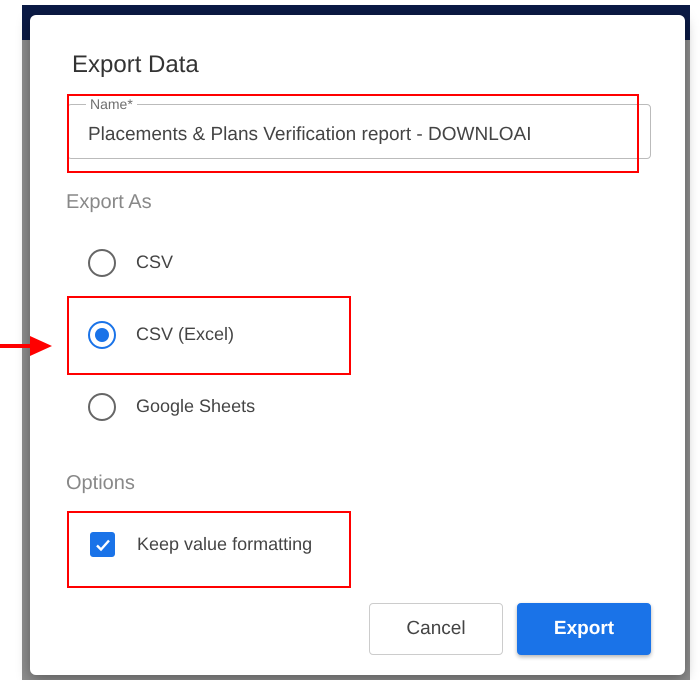 This screenshot has width=700, height=680. What do you see at coordinates (109, 202) in the screenshot?
I see `section-heading: Export As` at bounding box center [109, 202].